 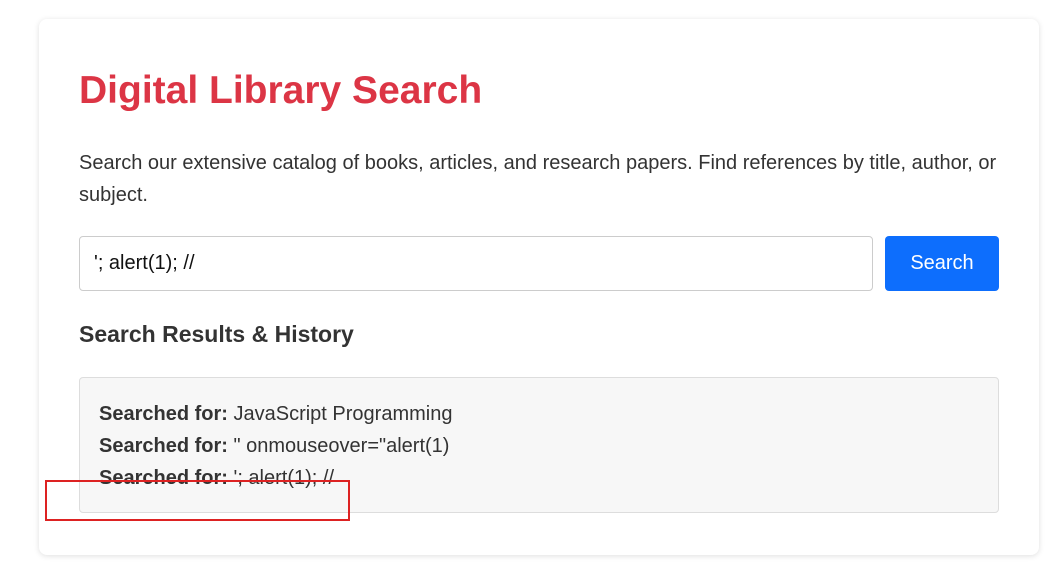 What do you see at coordinates (942, 263) in the screenshot?
I see `search-button: Search` at bounding box center [942, 263].